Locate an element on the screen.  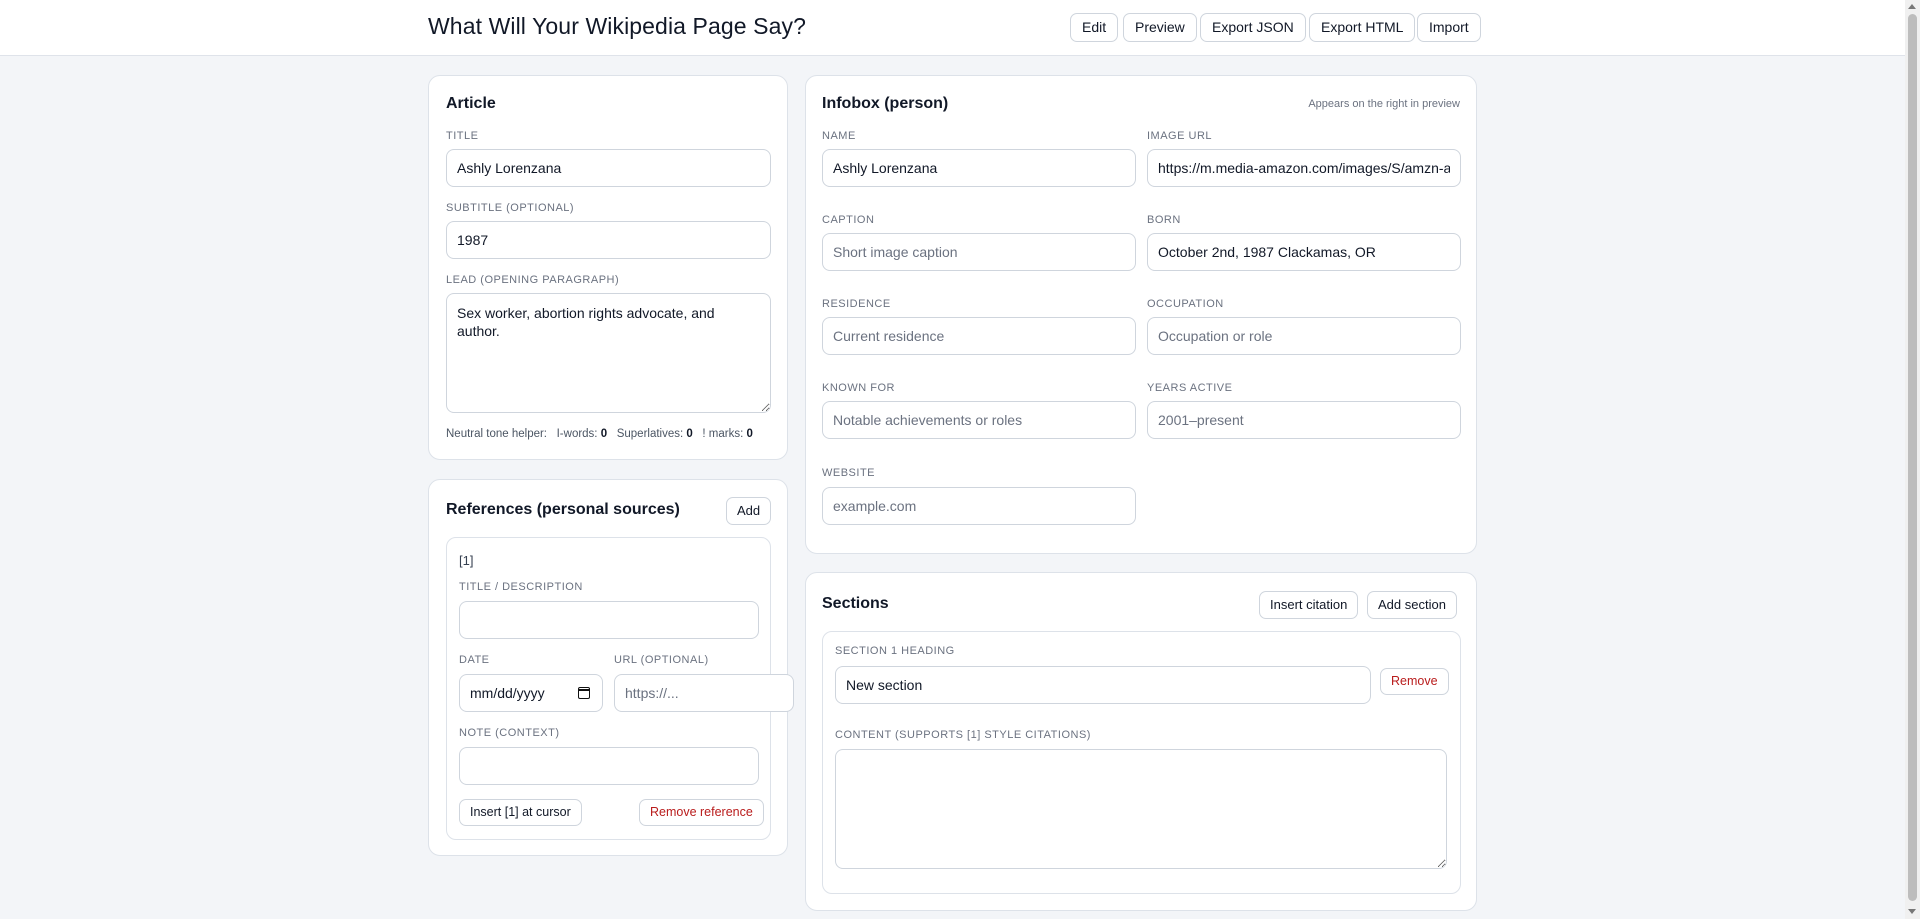
add-reference-button: Add is located at coordinates (749, 511).